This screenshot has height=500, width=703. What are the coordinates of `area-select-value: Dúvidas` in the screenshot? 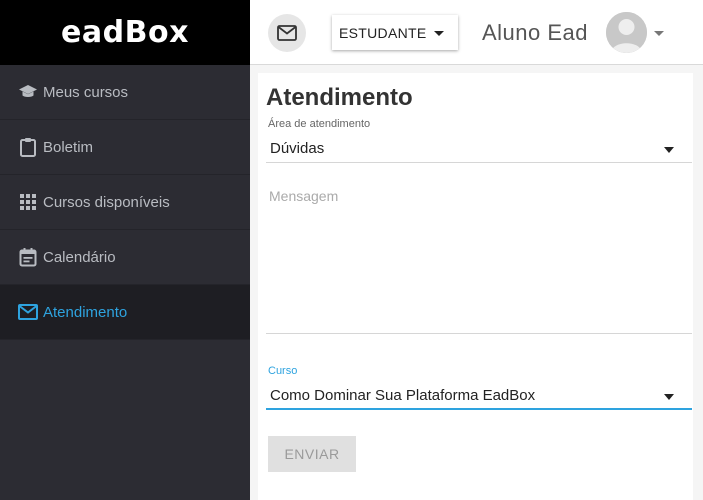 It's located at (297, 148).